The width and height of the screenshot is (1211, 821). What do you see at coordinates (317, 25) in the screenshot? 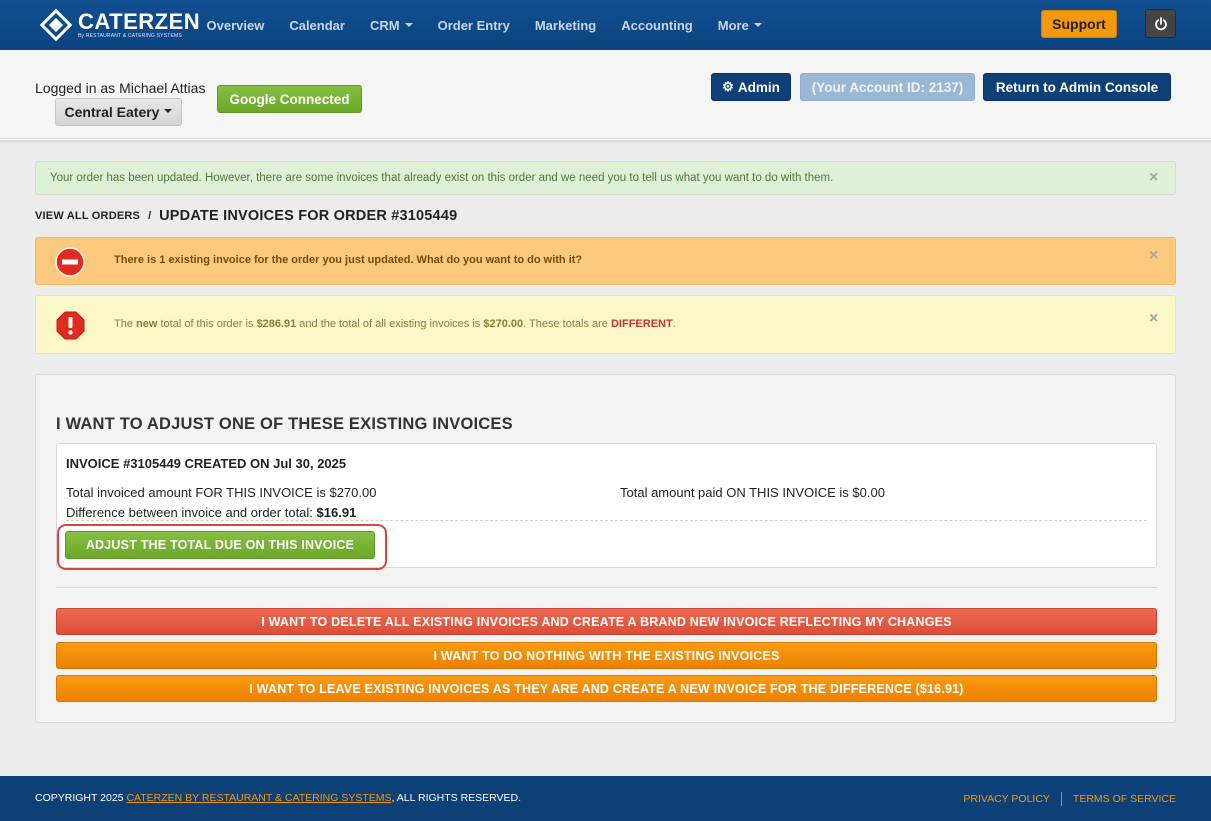
I see `nav-calendar: Calendar` at bounding box center [317, 25].